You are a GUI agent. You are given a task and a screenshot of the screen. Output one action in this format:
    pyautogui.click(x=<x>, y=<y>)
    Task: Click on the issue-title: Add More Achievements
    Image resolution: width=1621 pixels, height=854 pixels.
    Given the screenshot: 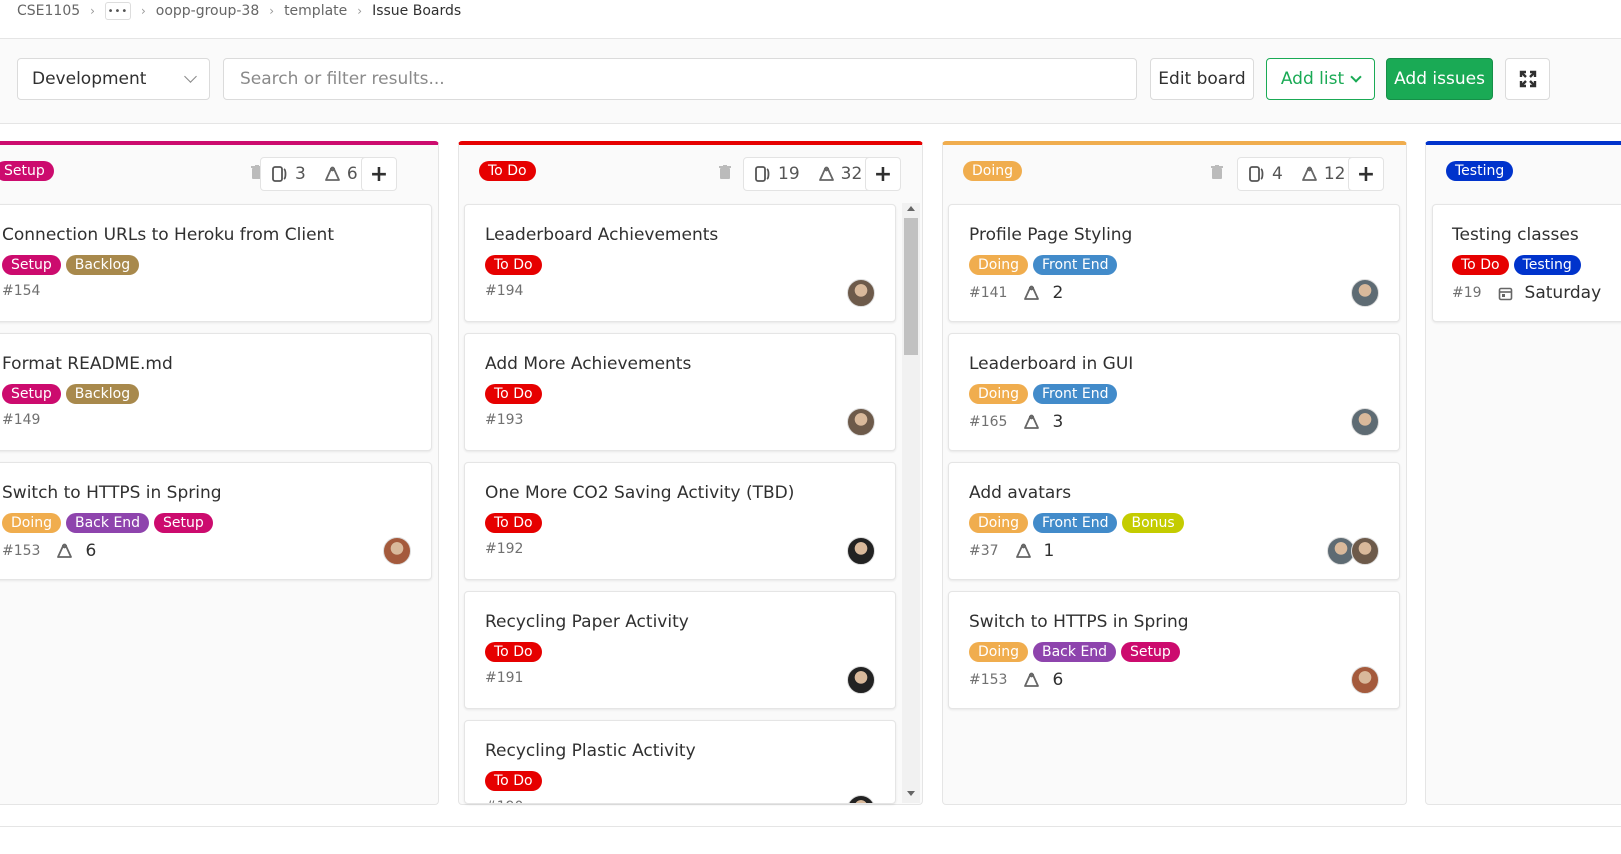 What is the action you would take?
    pyautogui.click(x=588, y=364)
    